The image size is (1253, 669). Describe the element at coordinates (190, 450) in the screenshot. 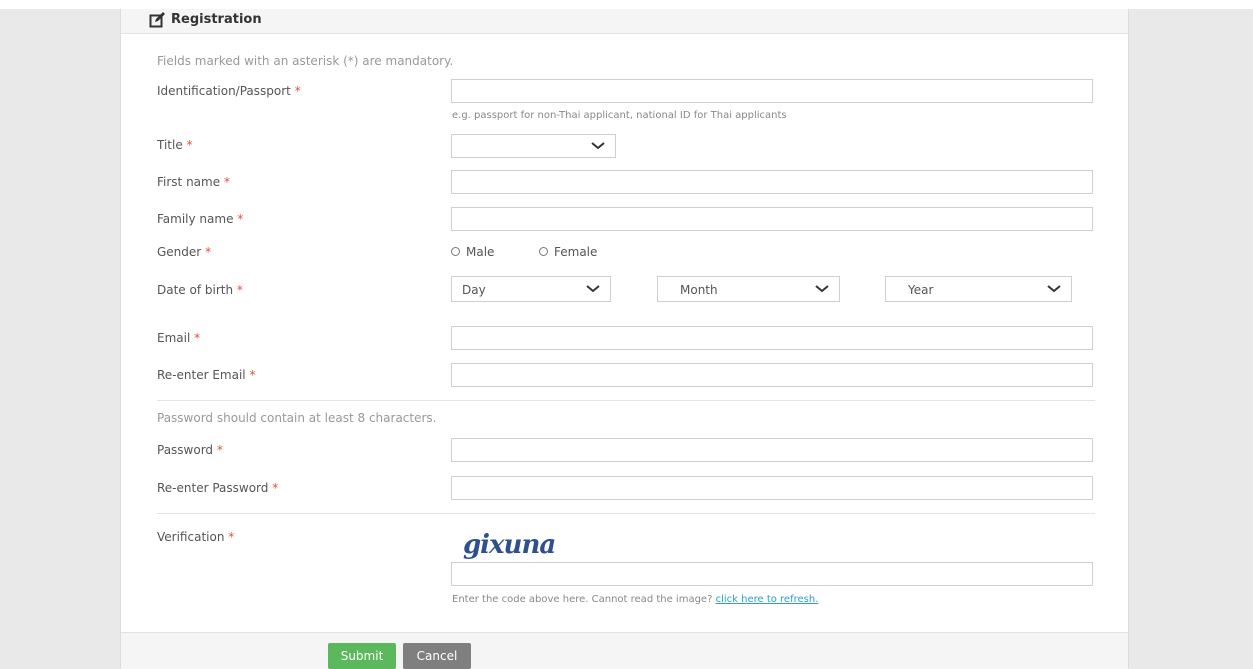

I see `password-label: Password *` at that location.